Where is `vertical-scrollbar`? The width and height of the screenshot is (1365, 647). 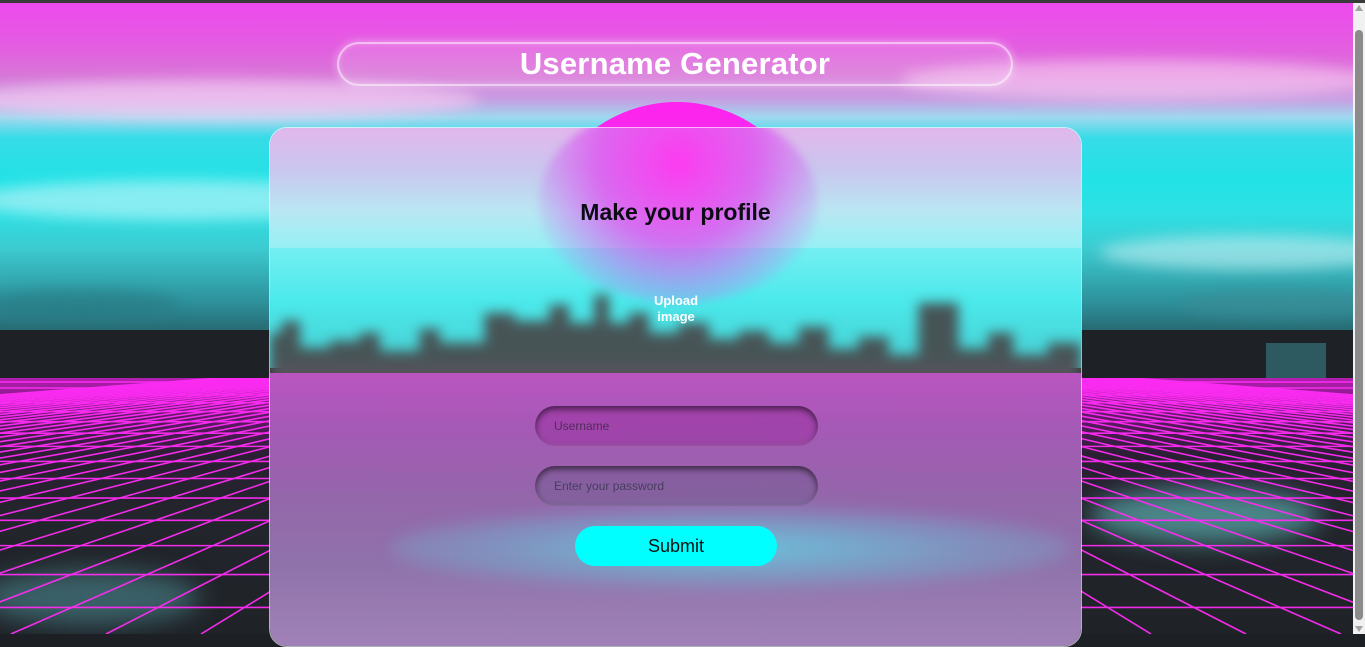
vertical-scrollbar is located at coordinates (1359, 318).